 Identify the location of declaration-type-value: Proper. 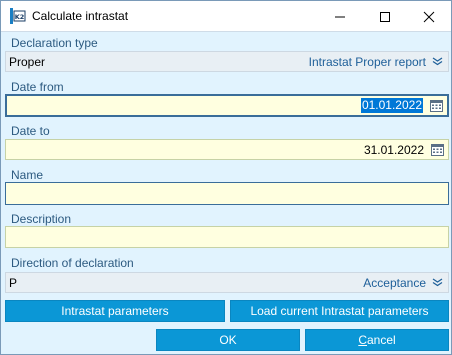
(27, 62).